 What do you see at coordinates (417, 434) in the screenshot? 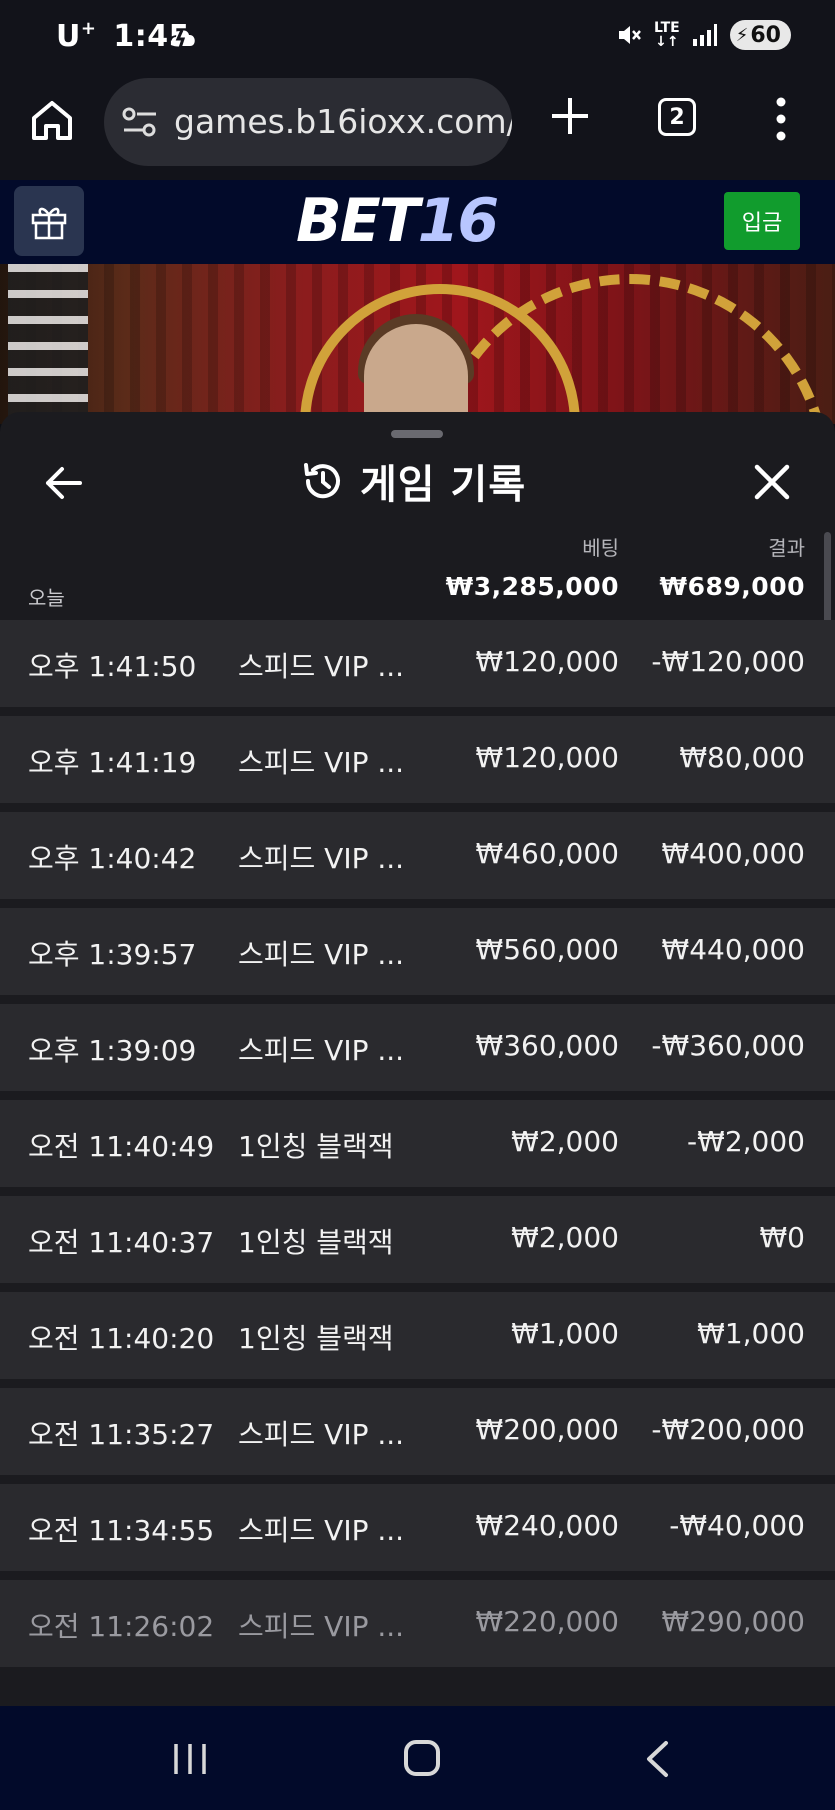
I see `sheet-drag-handle` at bounding box center [417, 434].